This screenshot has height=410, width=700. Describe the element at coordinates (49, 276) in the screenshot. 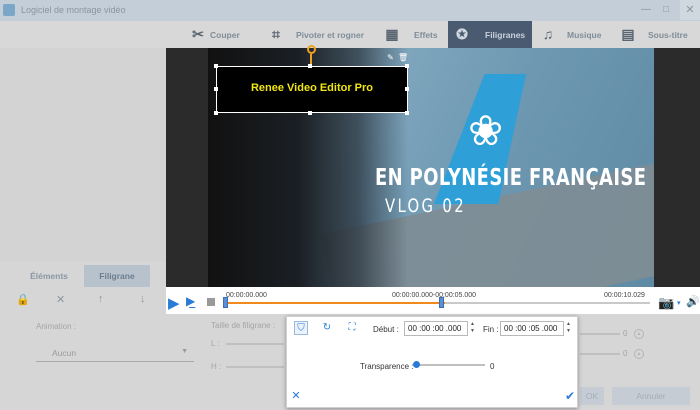

I see `tab-elements: Éléments` at that location.